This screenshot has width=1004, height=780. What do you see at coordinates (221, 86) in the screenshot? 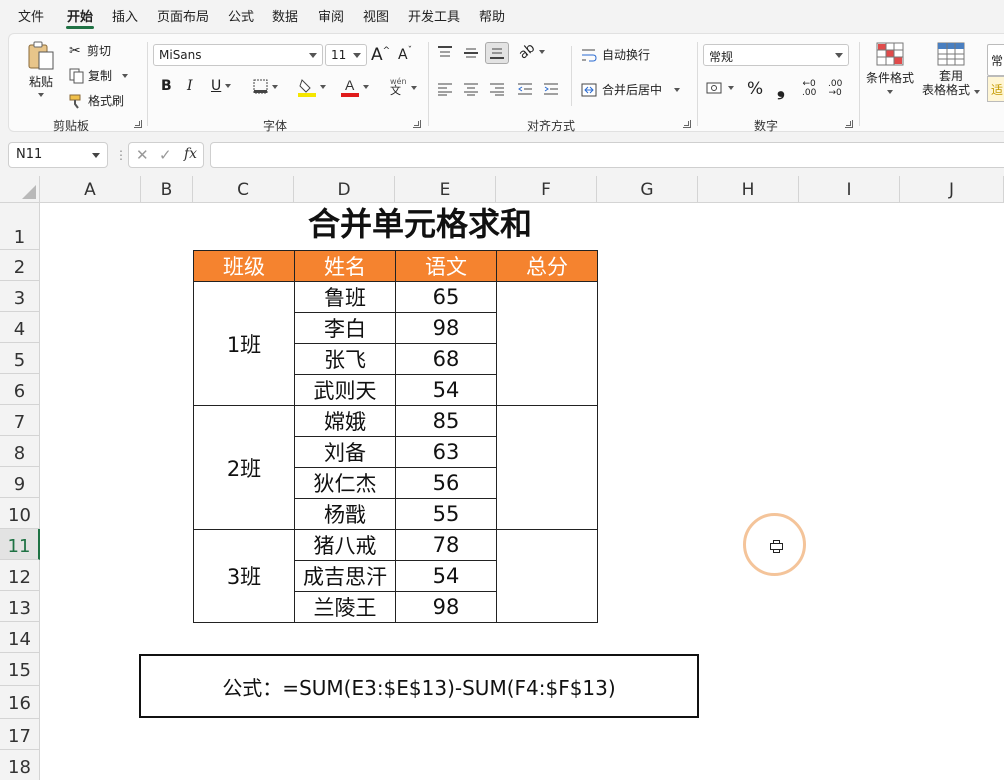
I see `underline-button: U` at bounding box center [221, 86].